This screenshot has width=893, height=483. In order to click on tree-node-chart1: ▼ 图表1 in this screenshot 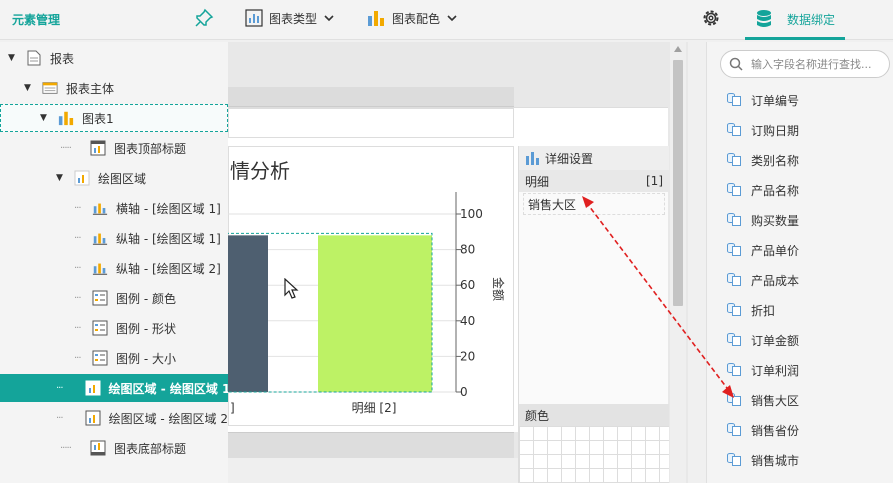, I will do `click(114, 118)`.